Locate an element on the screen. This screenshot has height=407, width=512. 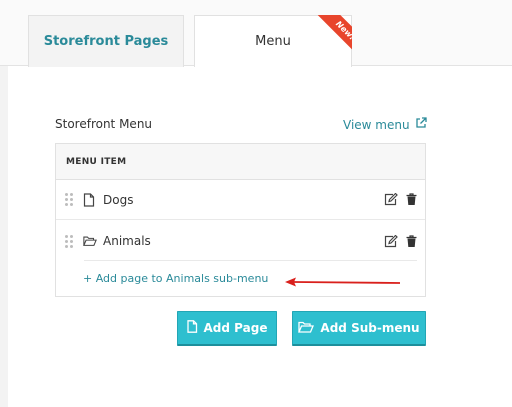
add-page-to-submenu-link: + Add page to Animals sub-menu is located at coordinates (175, 278).